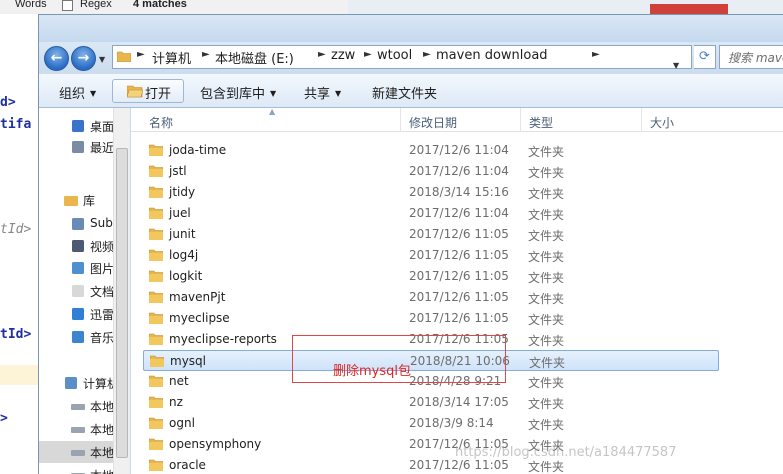  Describe the element at coordinates (76, 126) in the screenshot. I see `nav-item: 桌面` at that location.